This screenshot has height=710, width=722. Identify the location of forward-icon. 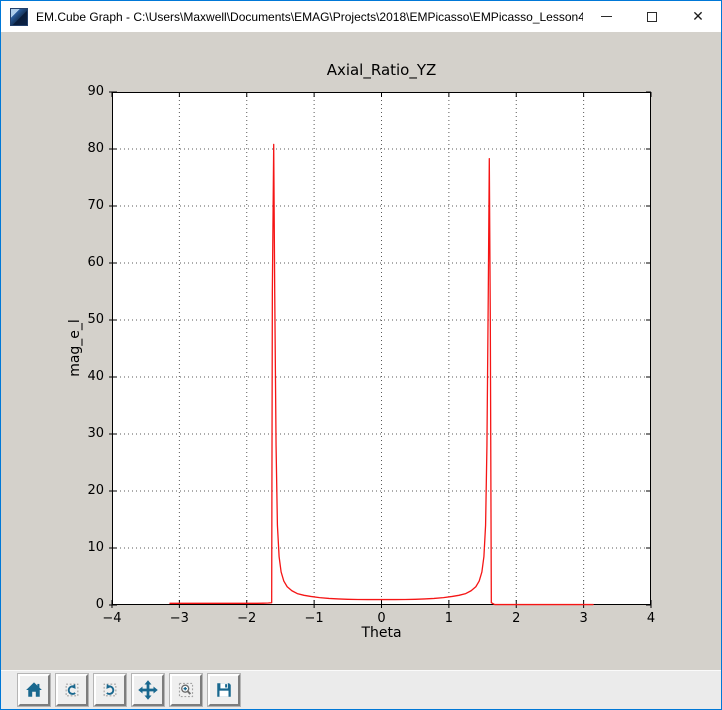
(110, 690).